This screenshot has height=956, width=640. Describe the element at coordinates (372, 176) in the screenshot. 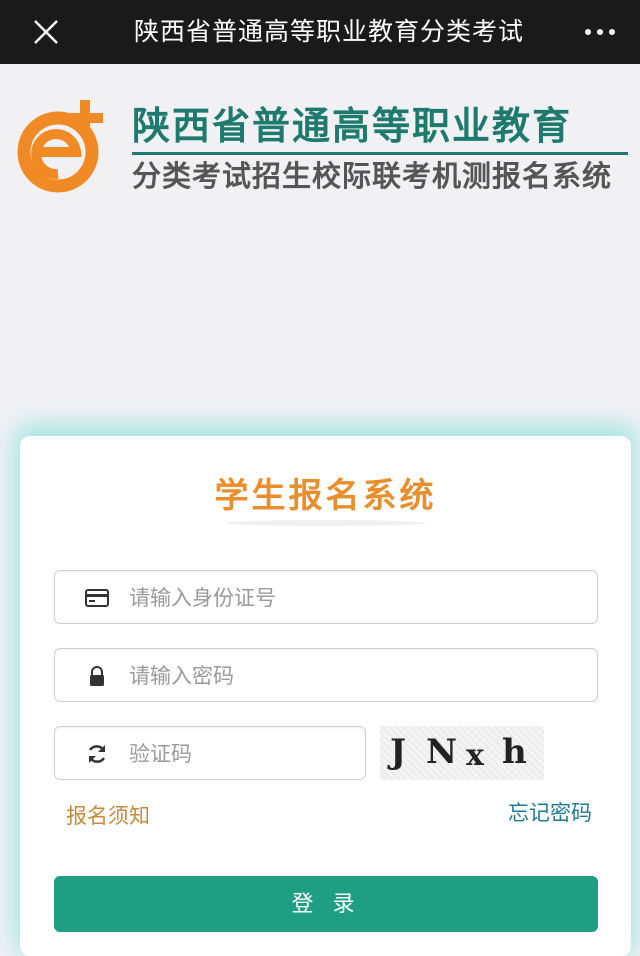

I see `brand-subtitle: 分类考试招生校际联考机测报名系统` at that location.